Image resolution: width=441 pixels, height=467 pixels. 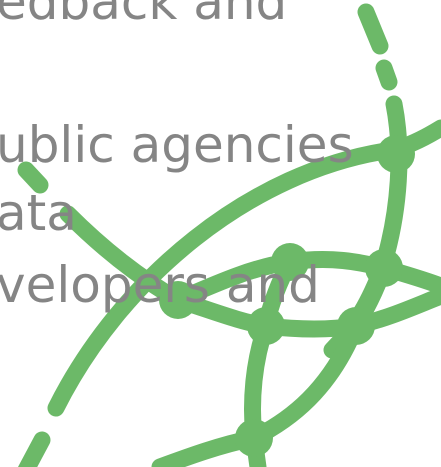 What do you see at coordinates (177, 145) in the screenshot?
I see `slide-text-line-2: ublic agencies` at bounding box center [177, 145].